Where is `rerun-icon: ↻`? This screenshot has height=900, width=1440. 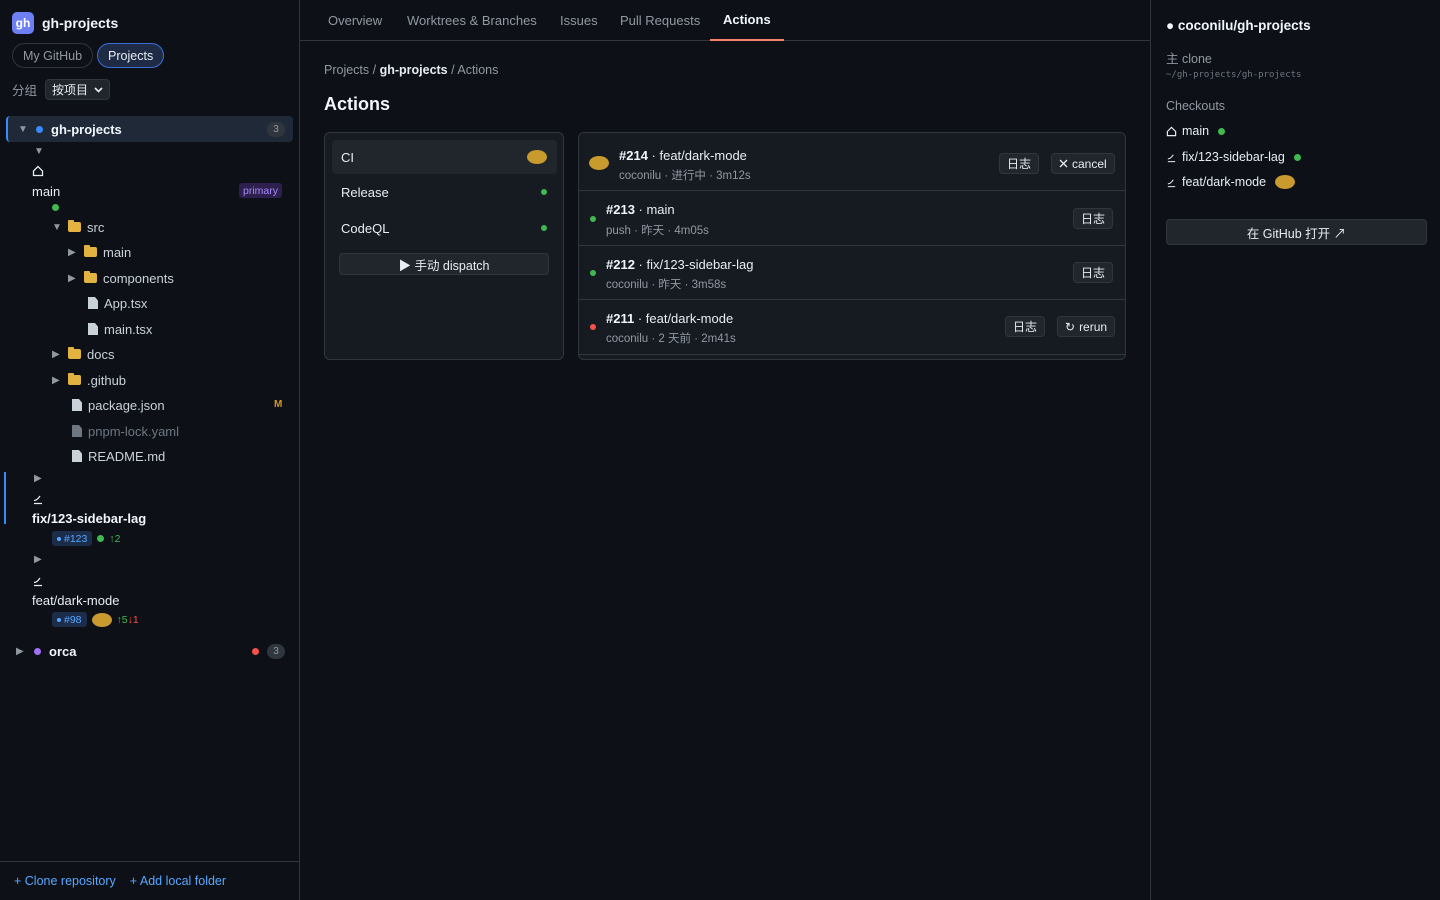 rerun-icon: ↻ is located at coordinates (1070, 326).